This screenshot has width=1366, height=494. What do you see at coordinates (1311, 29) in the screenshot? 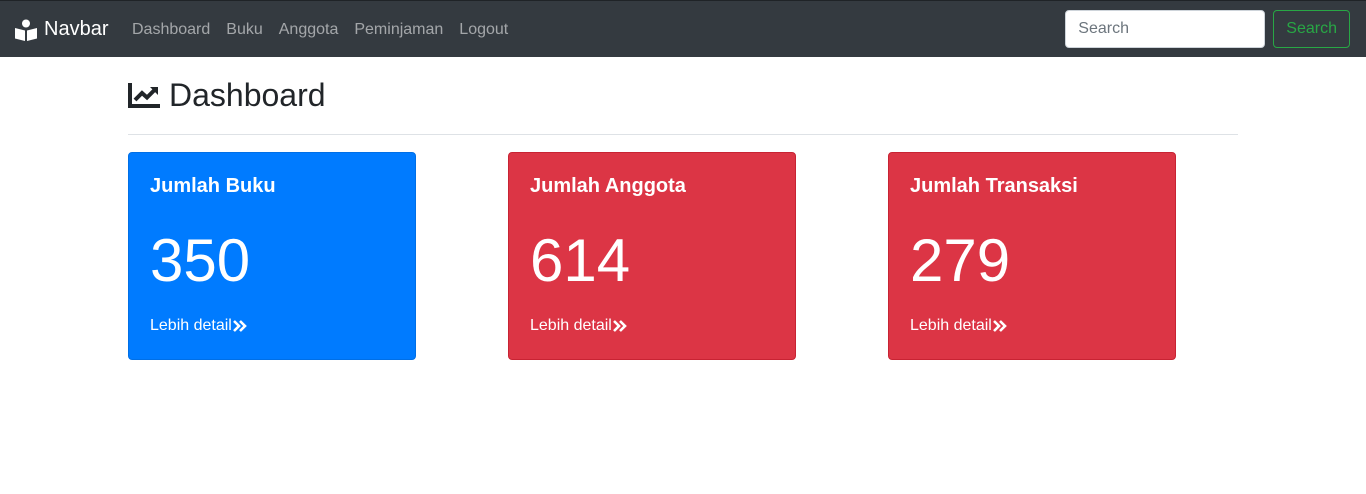
I see `search-button: Search` at bounding box center [1311, 29].